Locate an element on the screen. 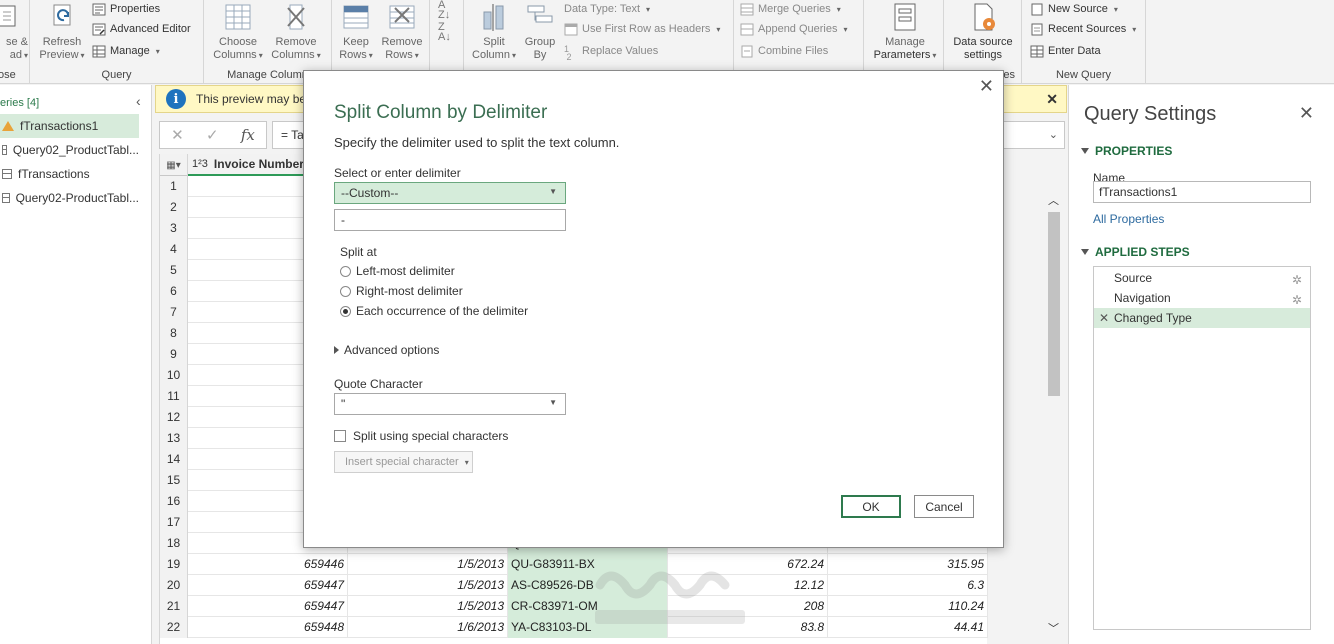 This screenshot has height=644, width=1334. choose-columns-button: Choose Columns ▾ is located at coordinates (238, 31).